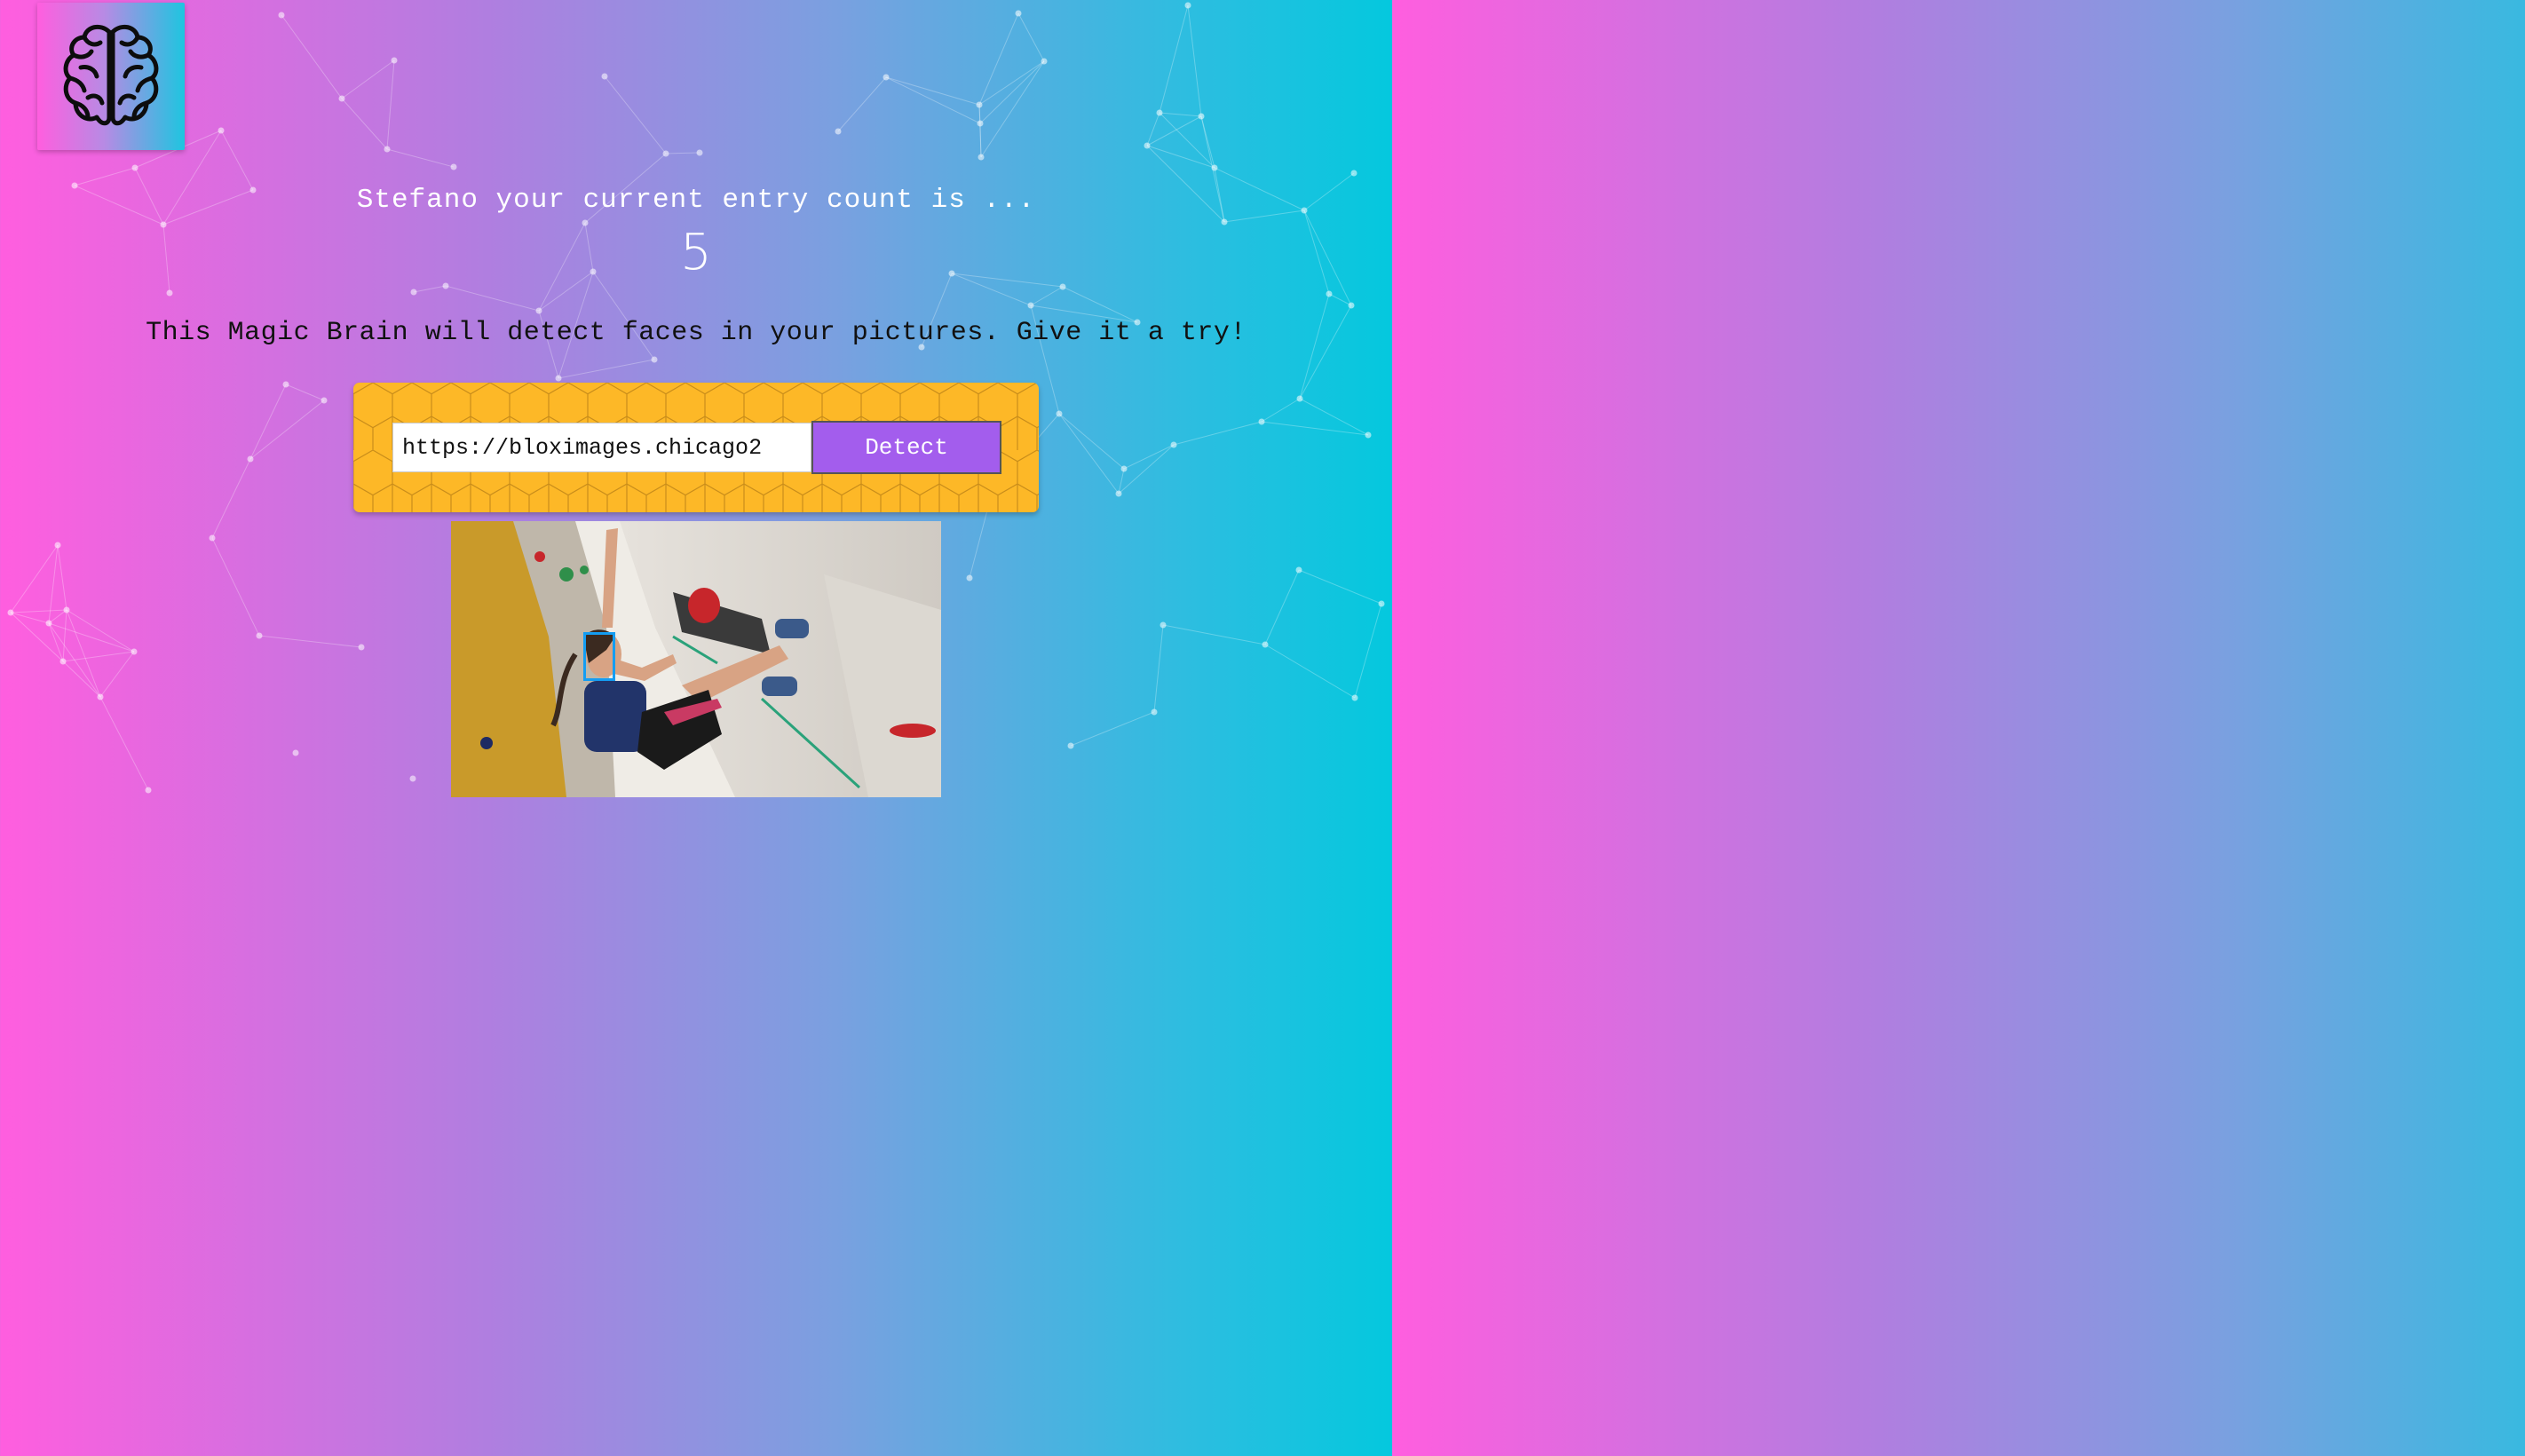 The image size is (2525, 1456). I want to click on logo, so click(111, 76).